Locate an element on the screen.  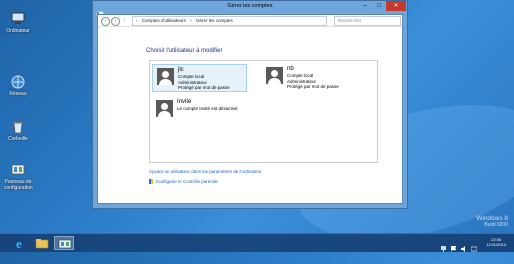
desktop-icon-computer: Ordinateur is located at coordinates (18, 23).